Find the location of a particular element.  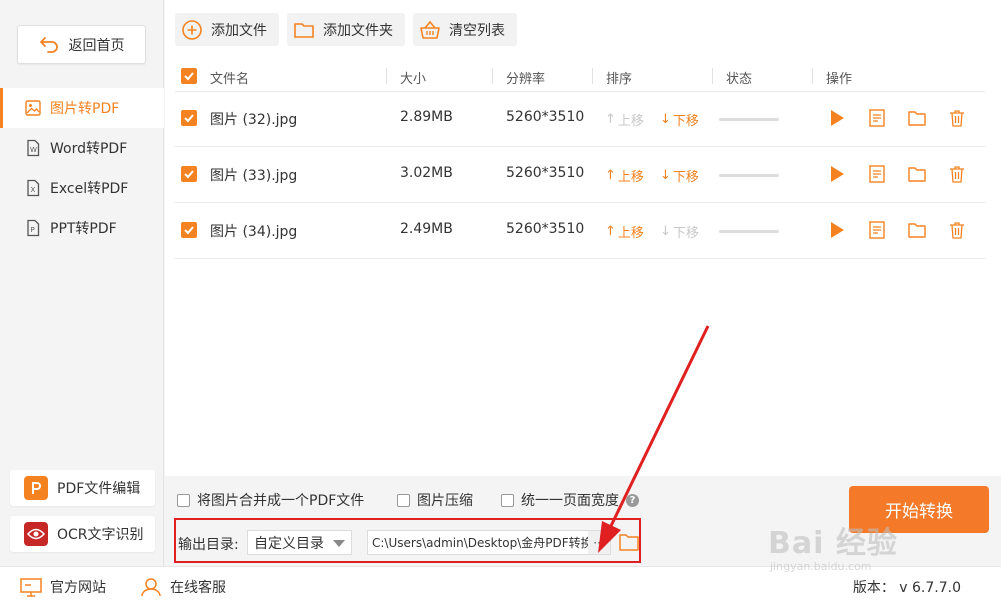

version-label: 版本： v 6.7.7.0 is located at coordinates (906, 588).